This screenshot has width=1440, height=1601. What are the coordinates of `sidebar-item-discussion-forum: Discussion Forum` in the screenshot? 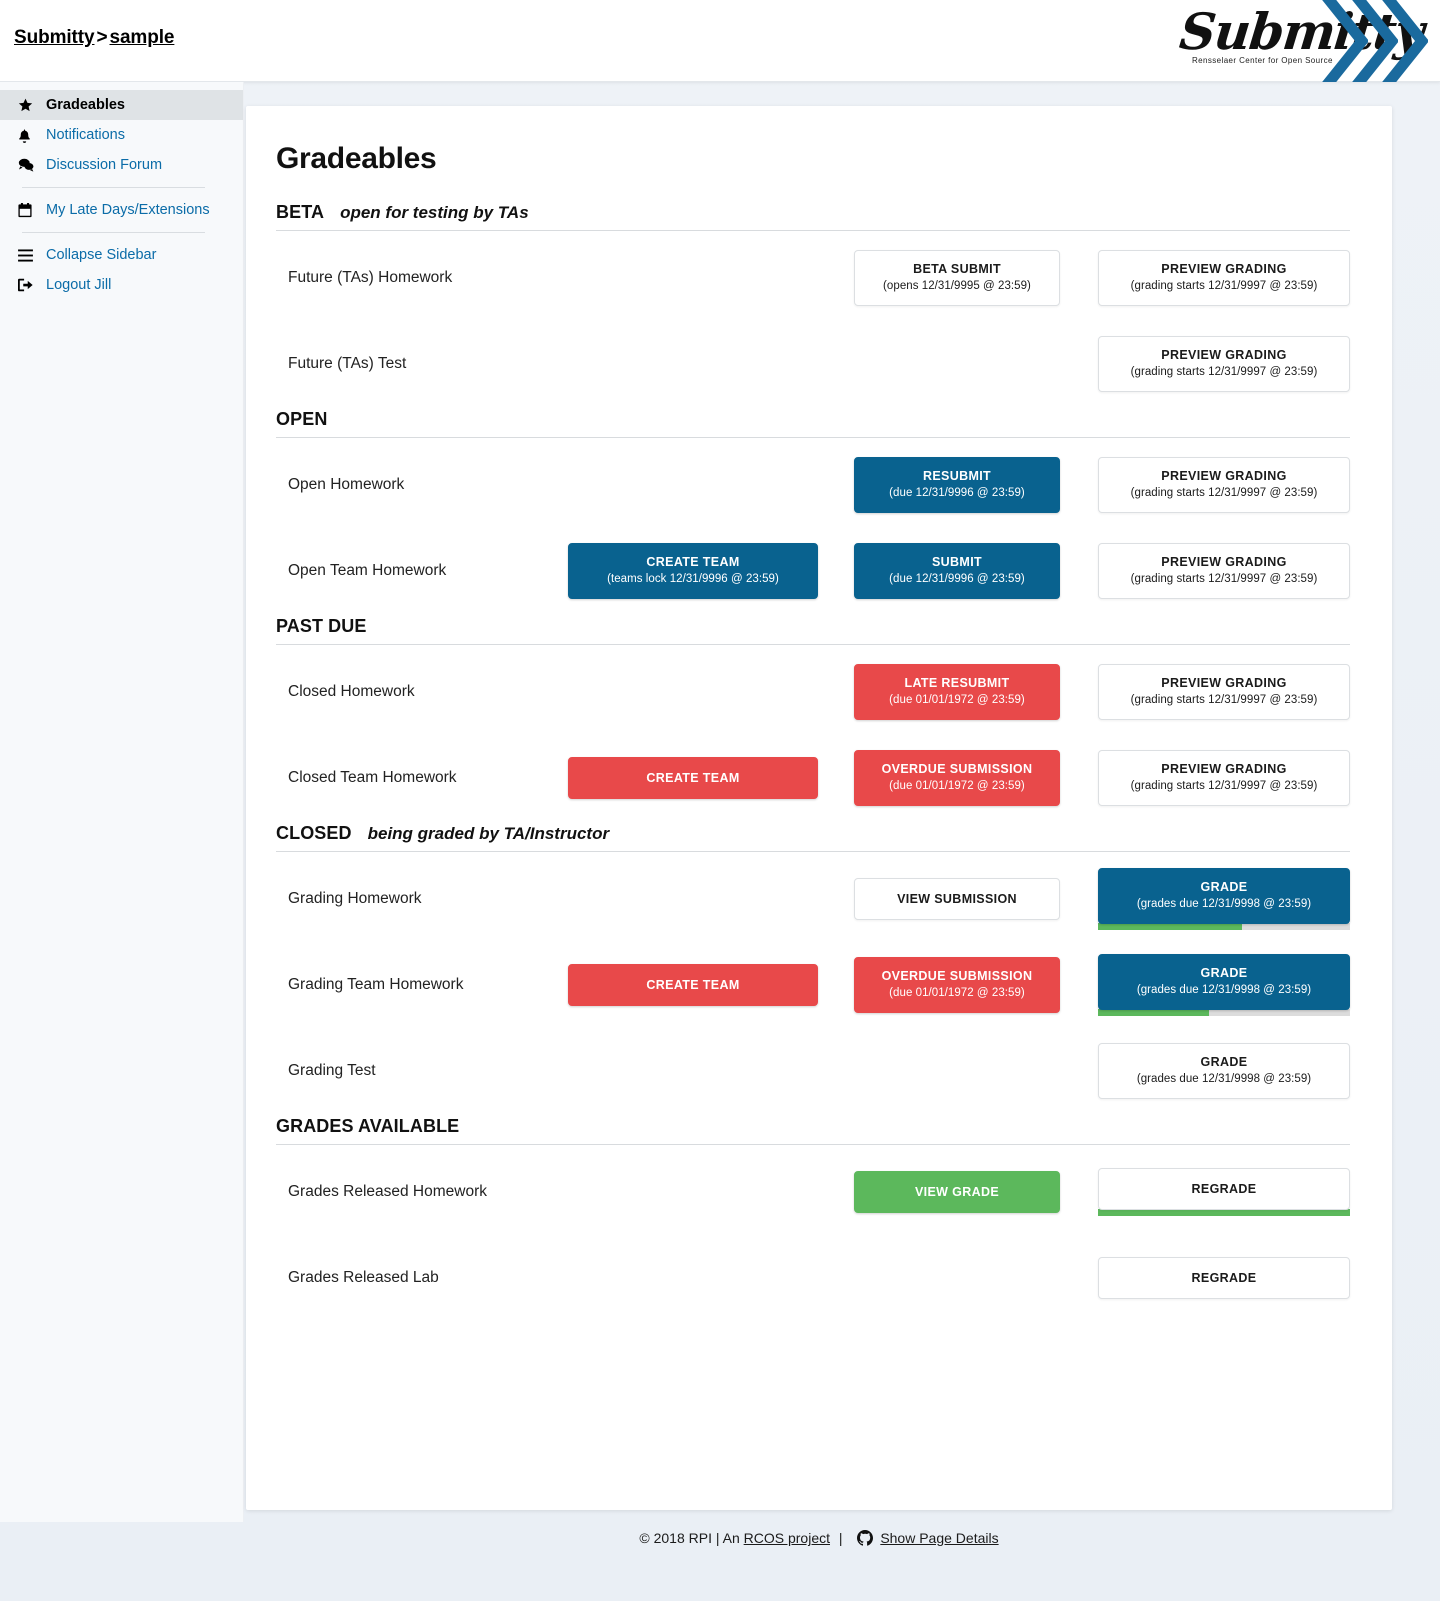 It's located at (121, 165).